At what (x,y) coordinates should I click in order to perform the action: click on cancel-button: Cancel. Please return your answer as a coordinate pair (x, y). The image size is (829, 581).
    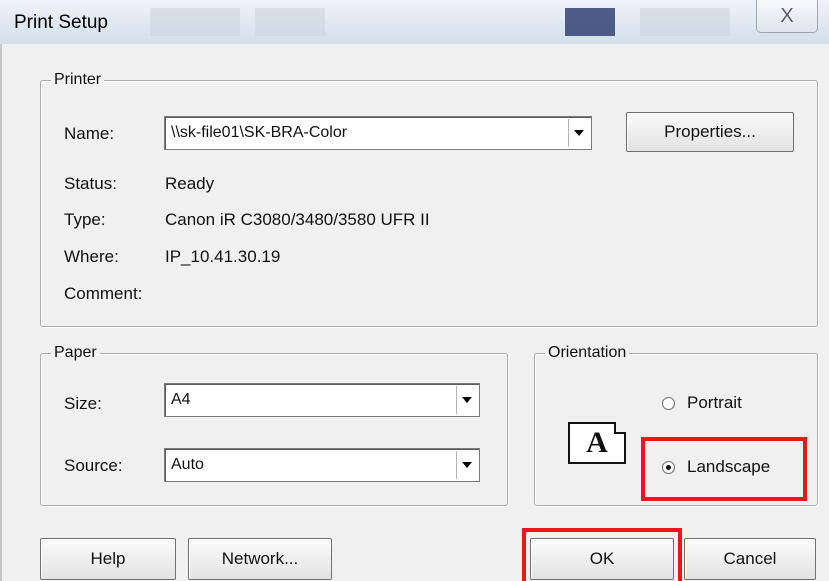
    Looking at the image, I should click on (750, 559).